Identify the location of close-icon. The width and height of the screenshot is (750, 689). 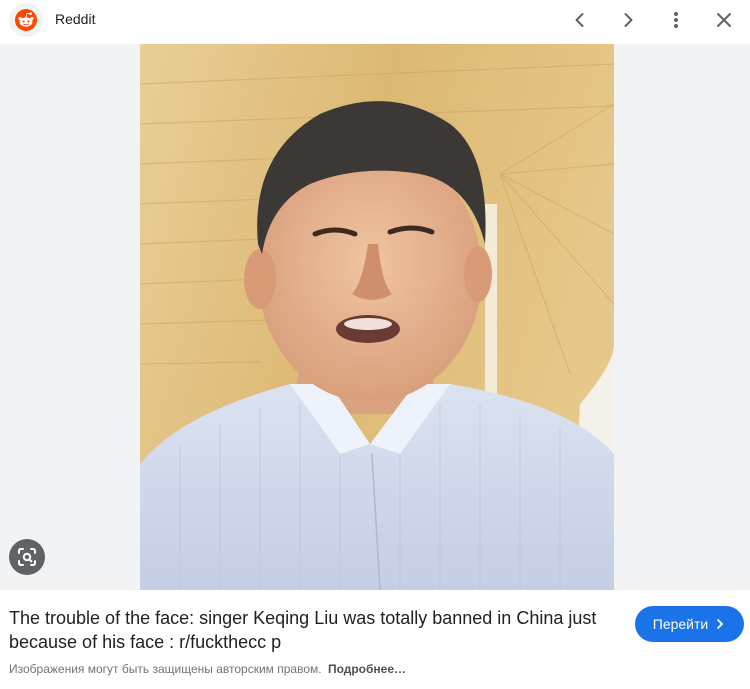
(724, 20).